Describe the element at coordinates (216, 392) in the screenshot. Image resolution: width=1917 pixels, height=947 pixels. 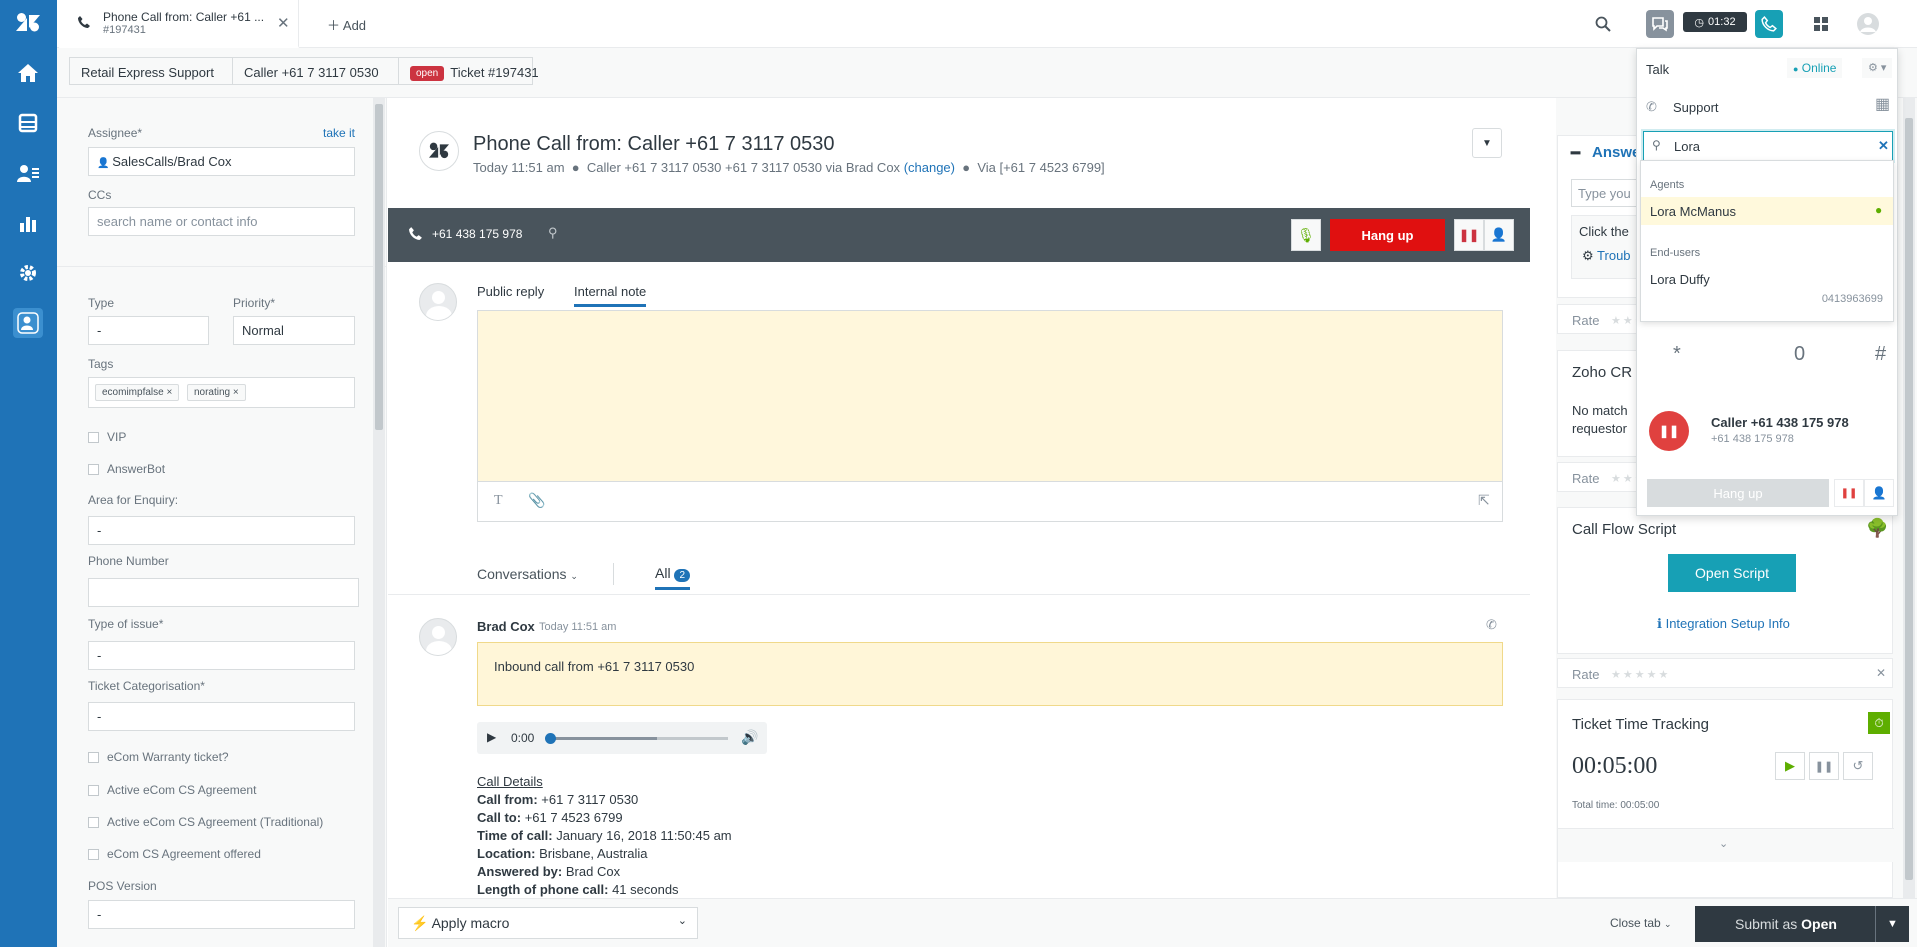
I see `tag-chip: norating ×` at that location.